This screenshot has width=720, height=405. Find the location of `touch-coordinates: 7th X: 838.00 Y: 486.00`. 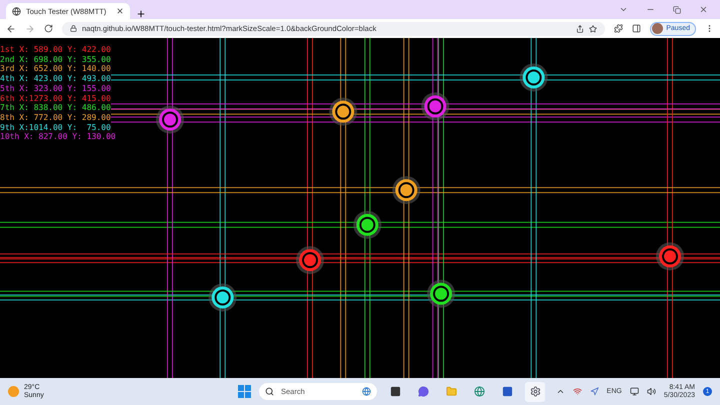

touch-coordinates: 7th X: 838.00 Y: 486.00 is located at coordinates (55, 108).